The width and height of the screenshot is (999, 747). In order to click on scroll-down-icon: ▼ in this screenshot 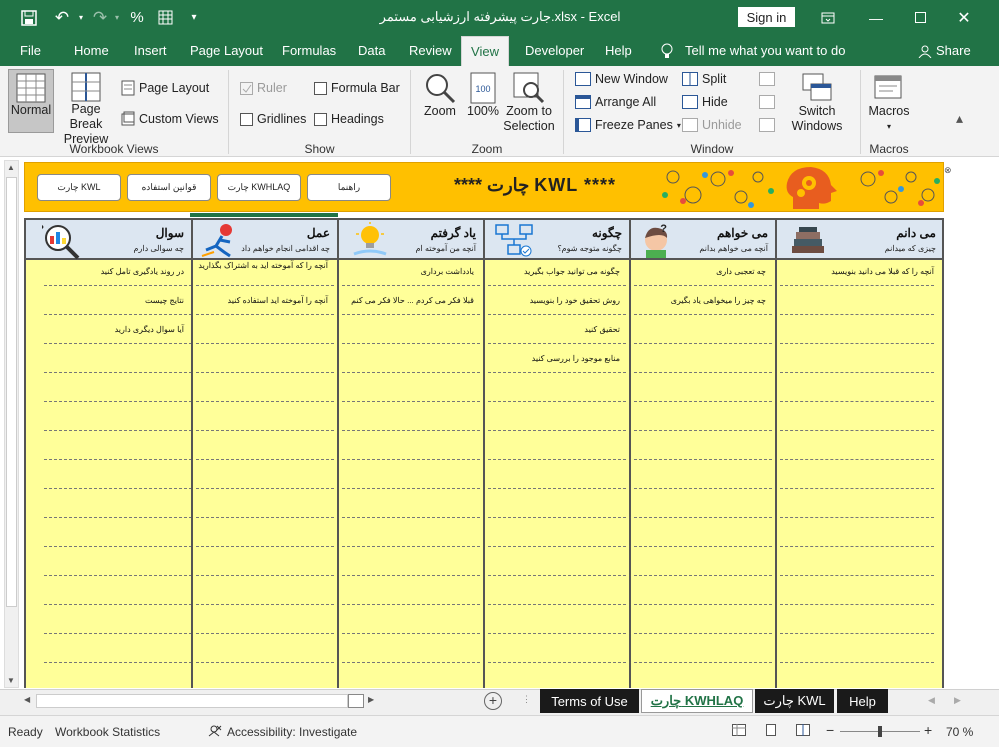, I will do `click(11, 680)`.